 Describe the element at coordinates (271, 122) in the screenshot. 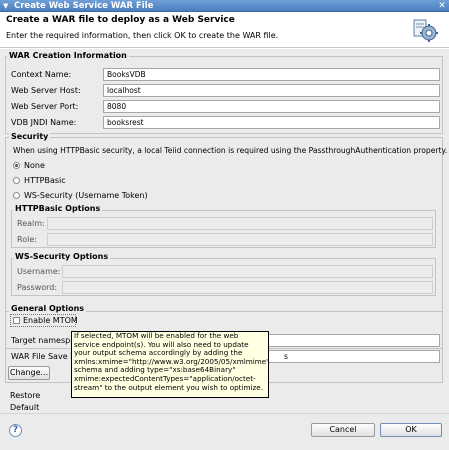

I see `vdb-jndi-name-field: booksrest` at that location.